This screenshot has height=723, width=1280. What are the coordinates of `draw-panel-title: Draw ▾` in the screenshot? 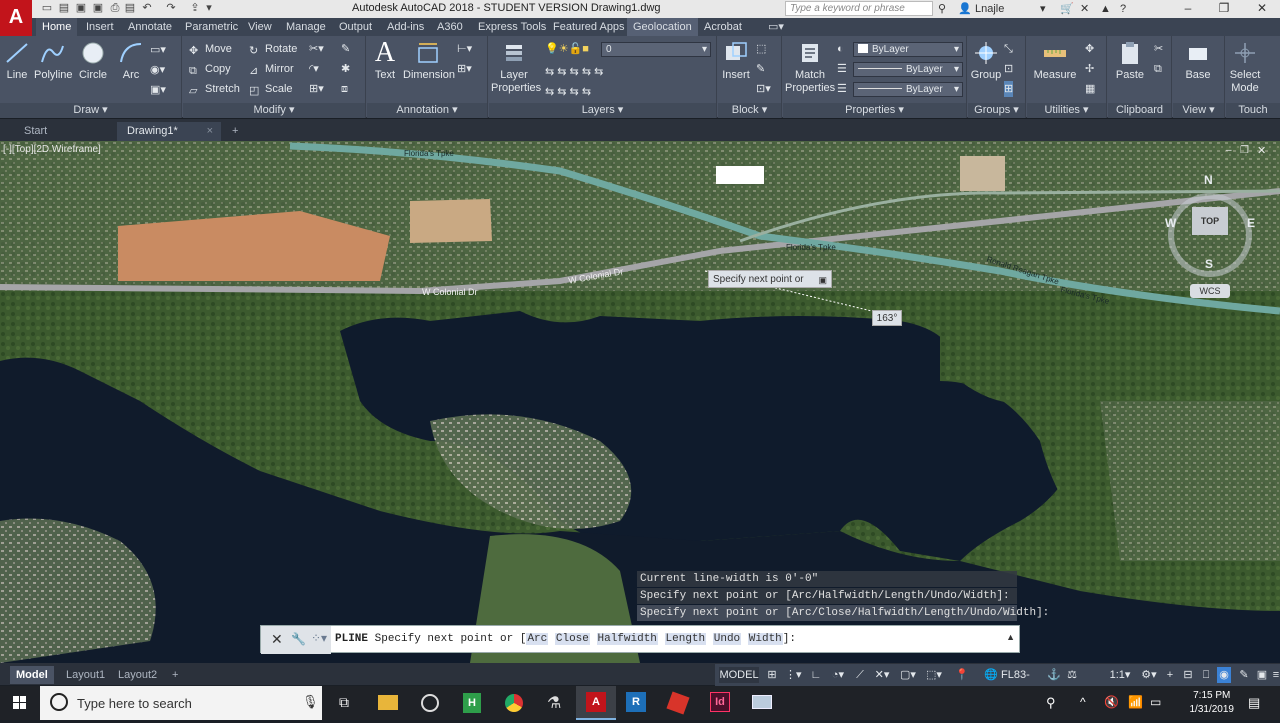 It's located at (90, 110).